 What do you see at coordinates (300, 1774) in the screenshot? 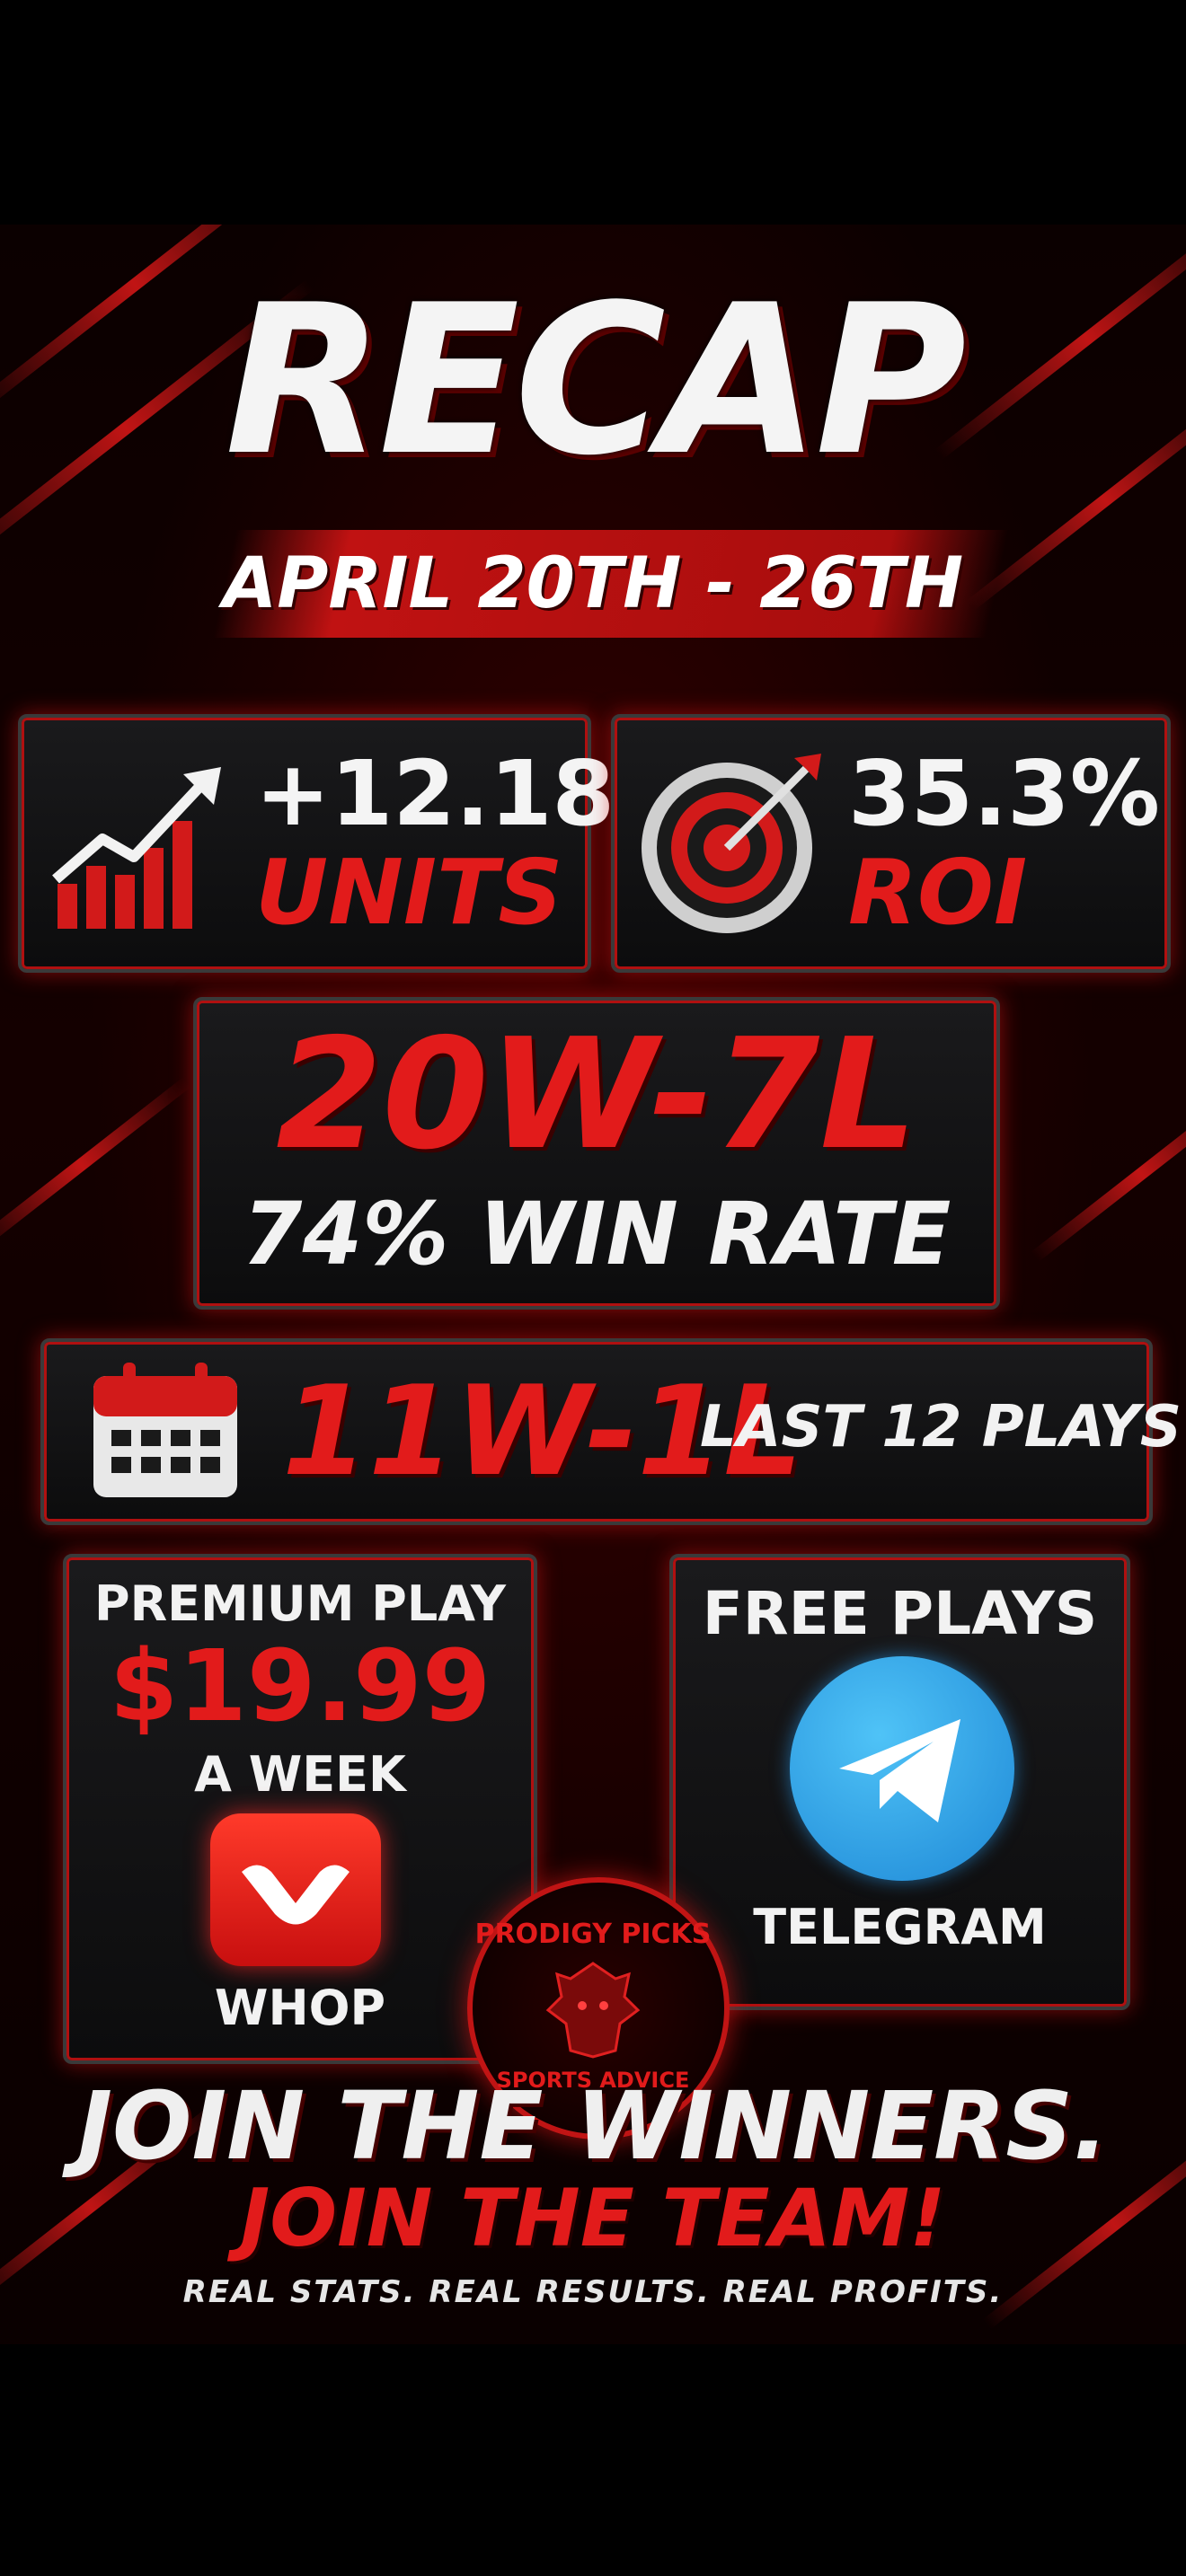
I see `premium-period: A WEEK` at bounding box center [300, 1774].